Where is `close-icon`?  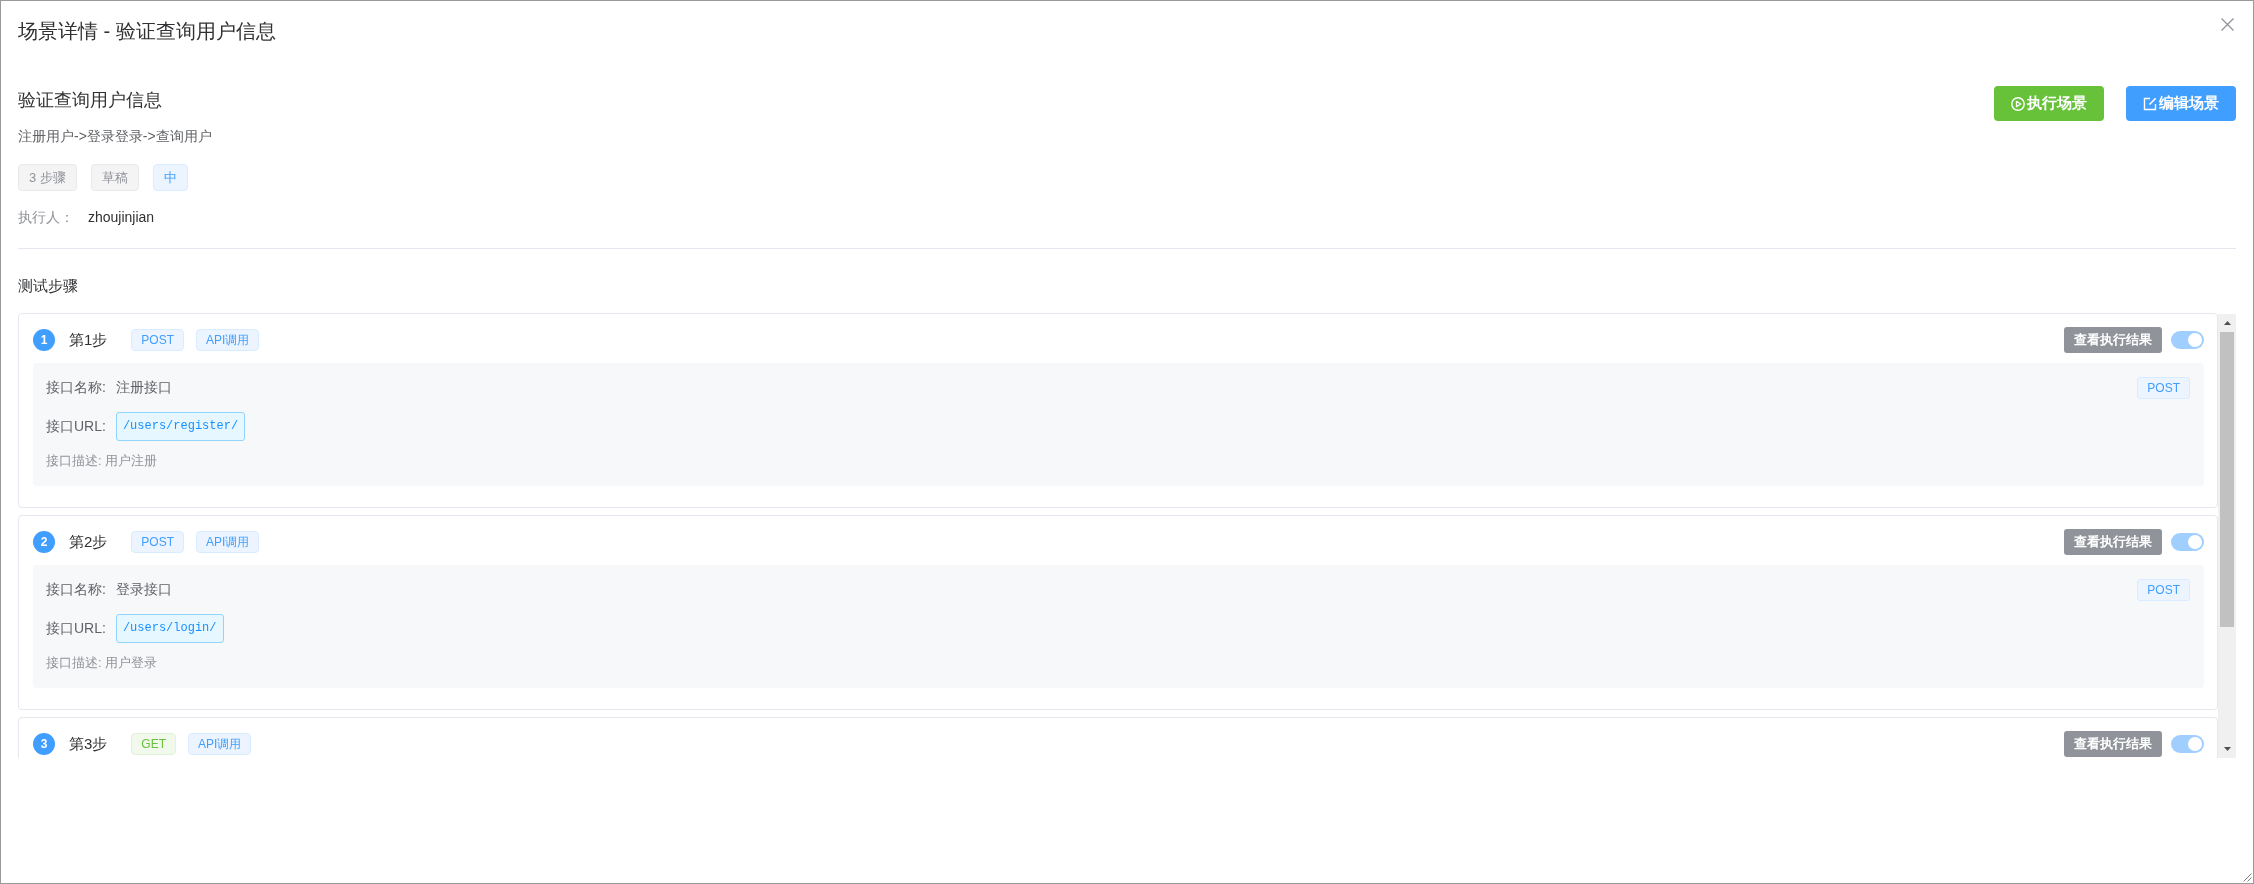
close-icon is located at coordinates (2227, 24).